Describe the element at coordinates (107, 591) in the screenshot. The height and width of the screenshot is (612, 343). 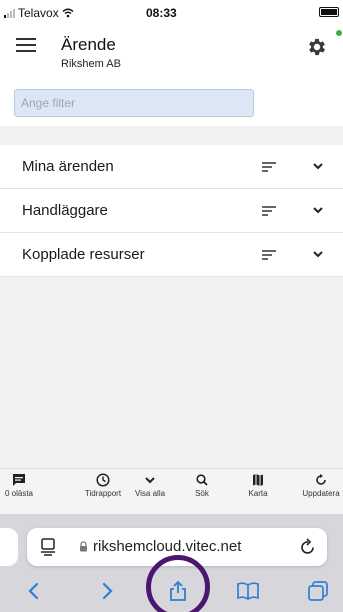
I see `forward-icon` at that location.